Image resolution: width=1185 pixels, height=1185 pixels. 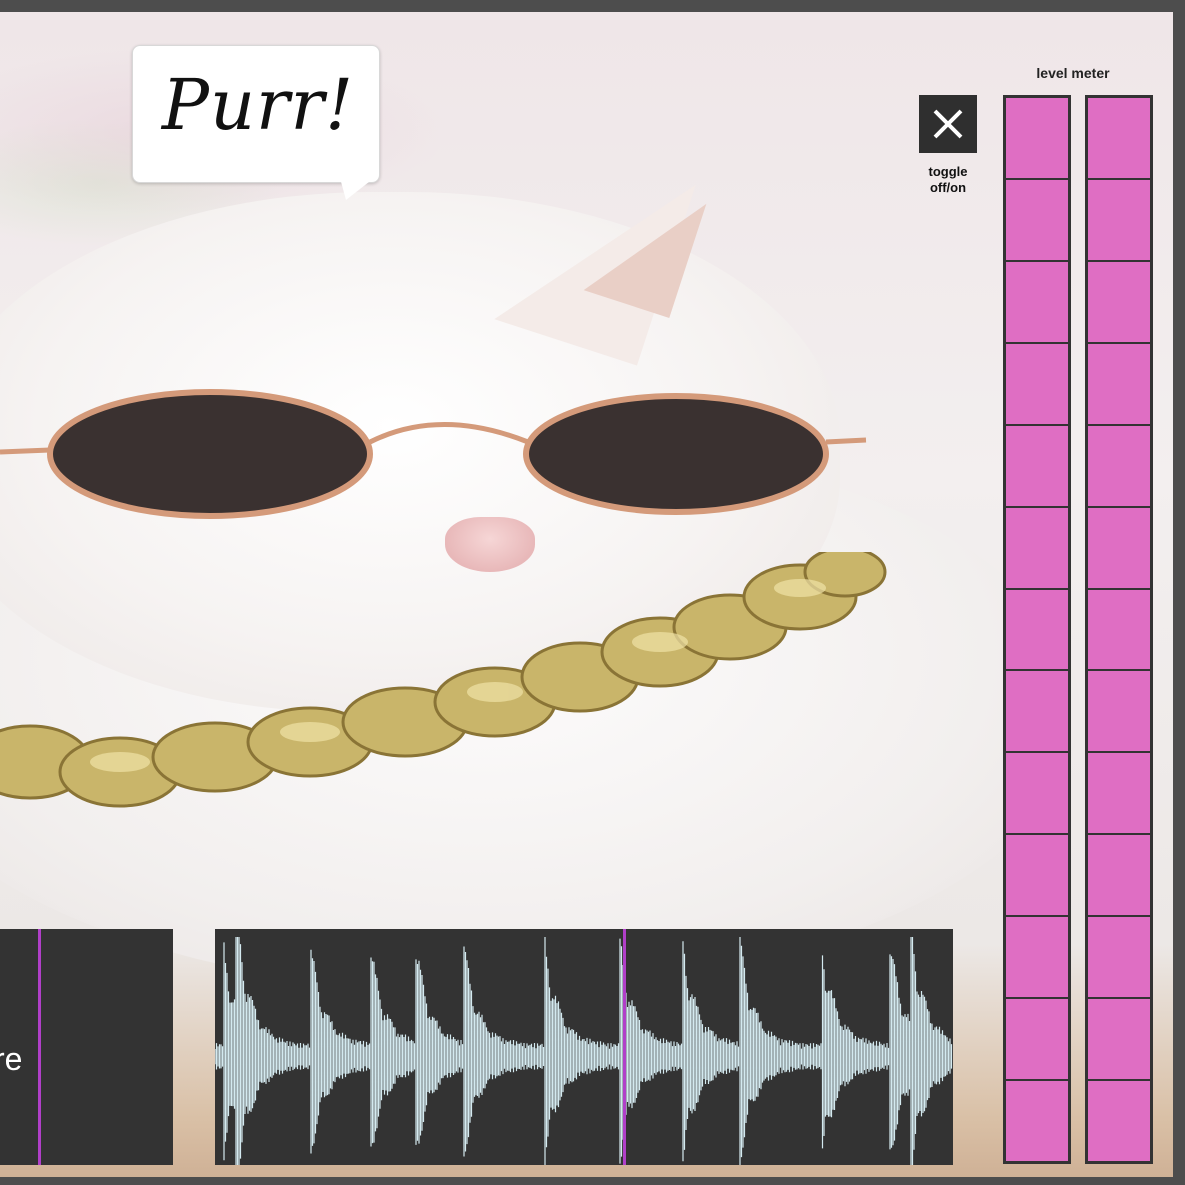 I want to click on sample-panel-label: re, so click(x=11, y=1059).